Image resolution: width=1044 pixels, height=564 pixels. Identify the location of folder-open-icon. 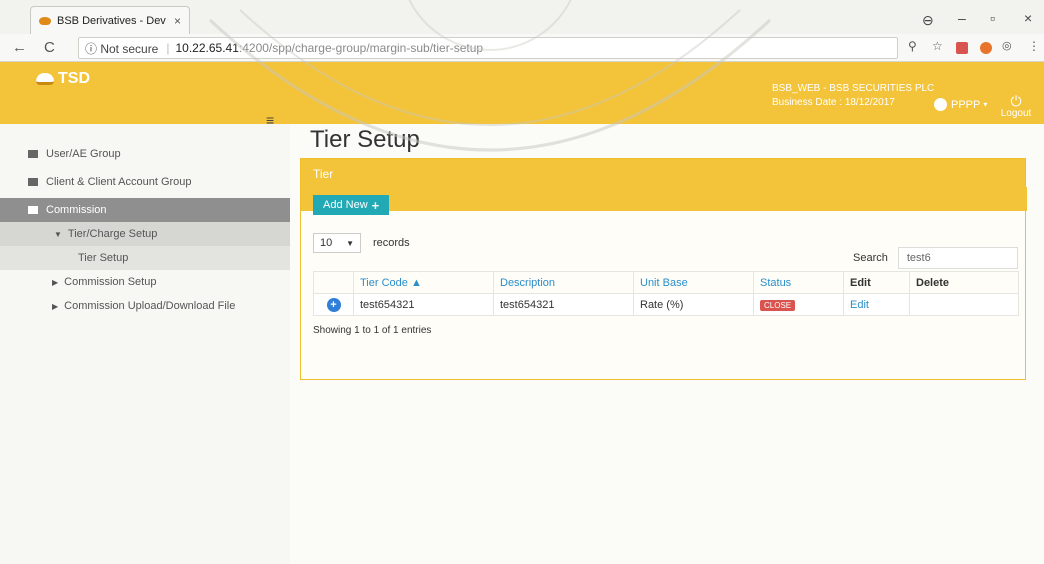
(33, 210).